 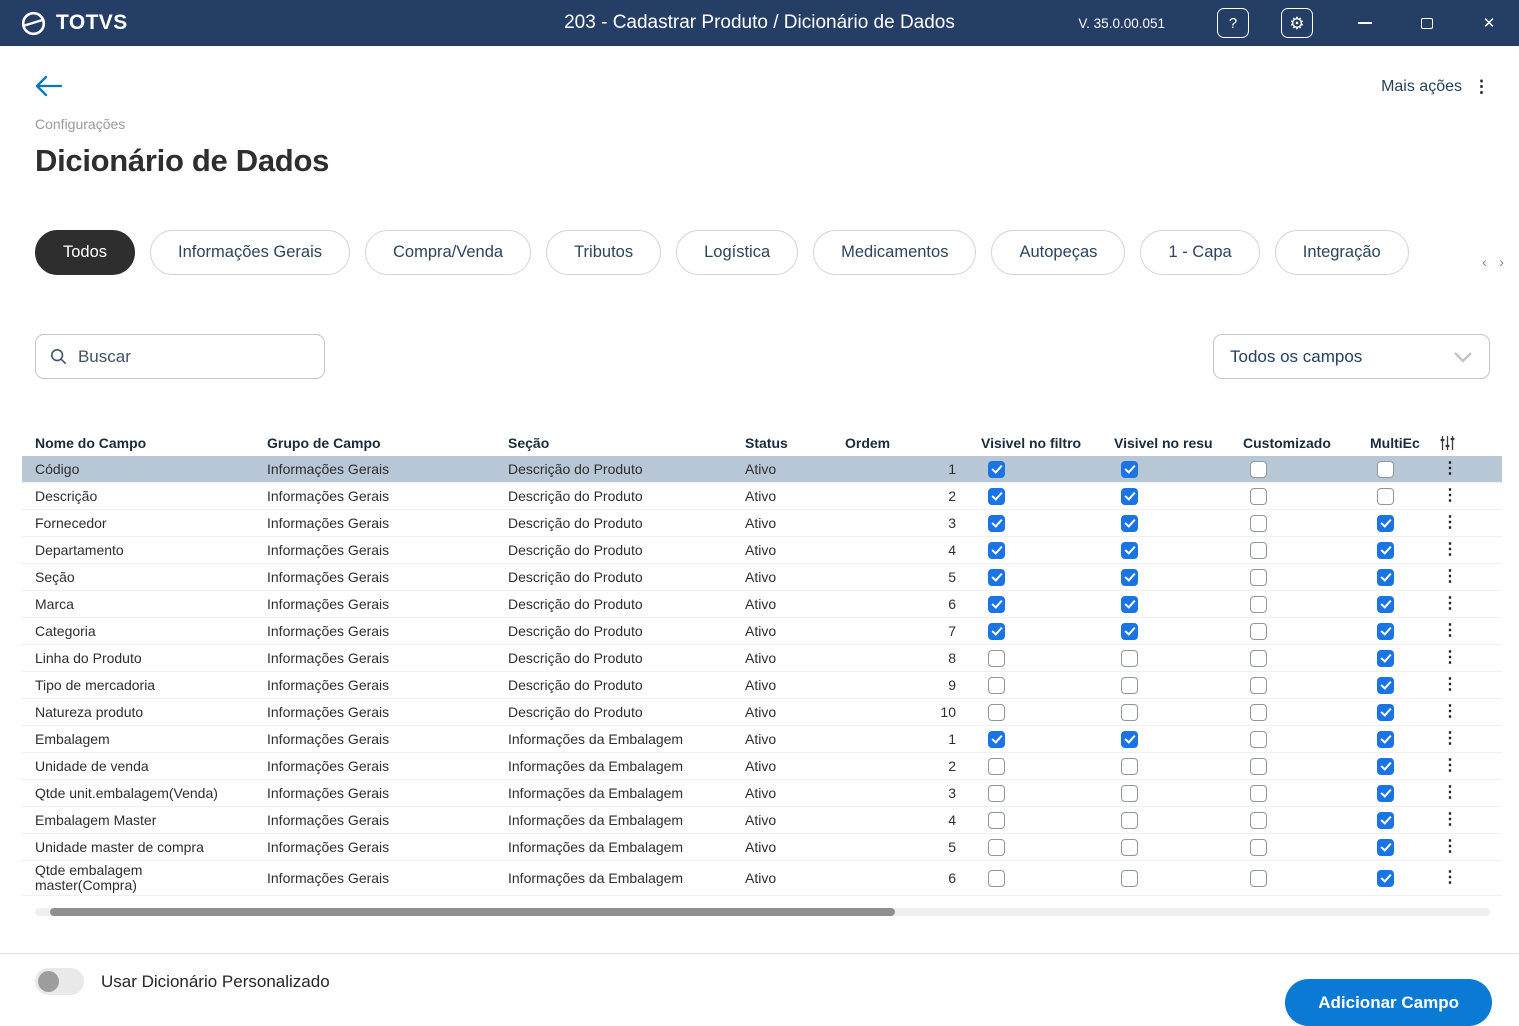 I want to click on breadcrumb: Configurações, so click(x=80, y=124).